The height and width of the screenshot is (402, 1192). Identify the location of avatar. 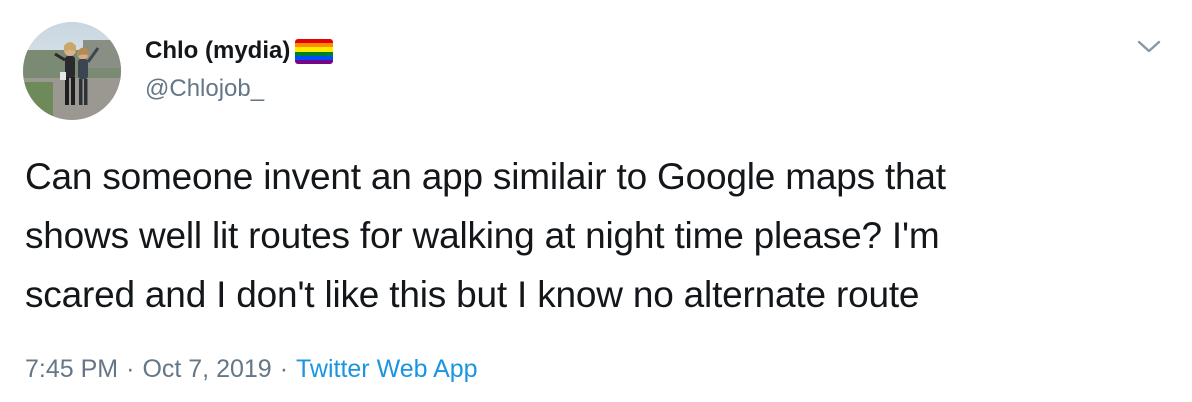
(72, 71).